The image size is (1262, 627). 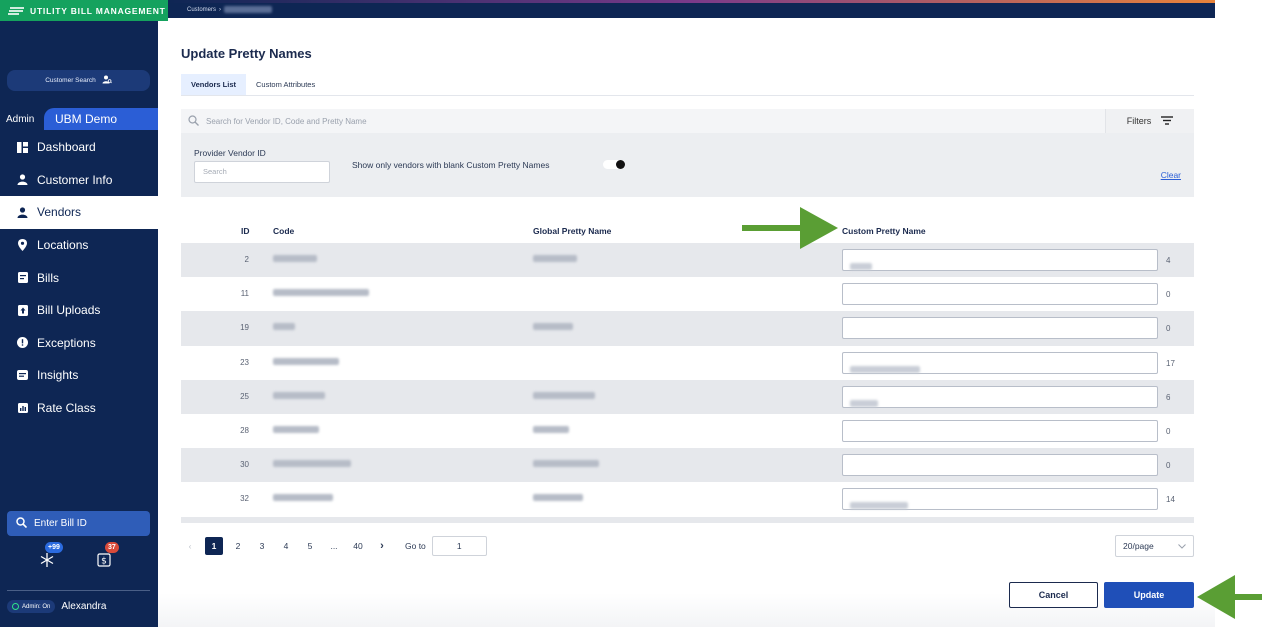 I want to click on cancel-button: Cancel, so click(x=1053, y=595).